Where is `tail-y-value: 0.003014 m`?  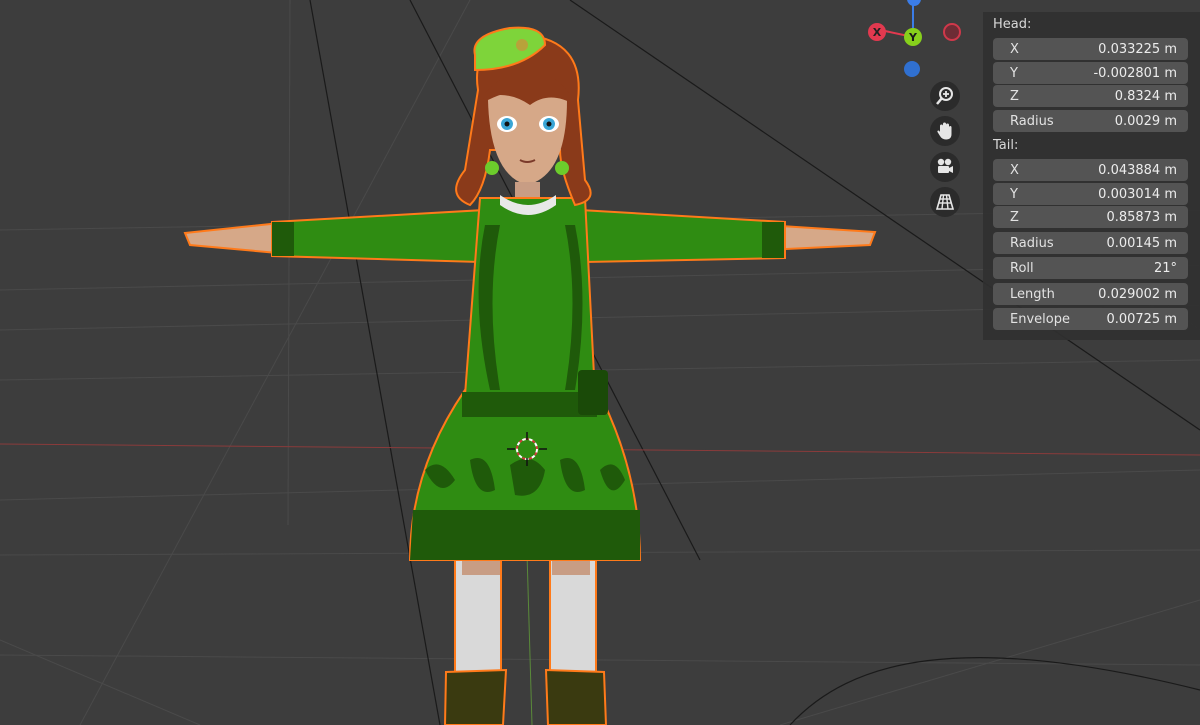
tail-y-value: 0.003014 m is located at coordinates (1137, 194).